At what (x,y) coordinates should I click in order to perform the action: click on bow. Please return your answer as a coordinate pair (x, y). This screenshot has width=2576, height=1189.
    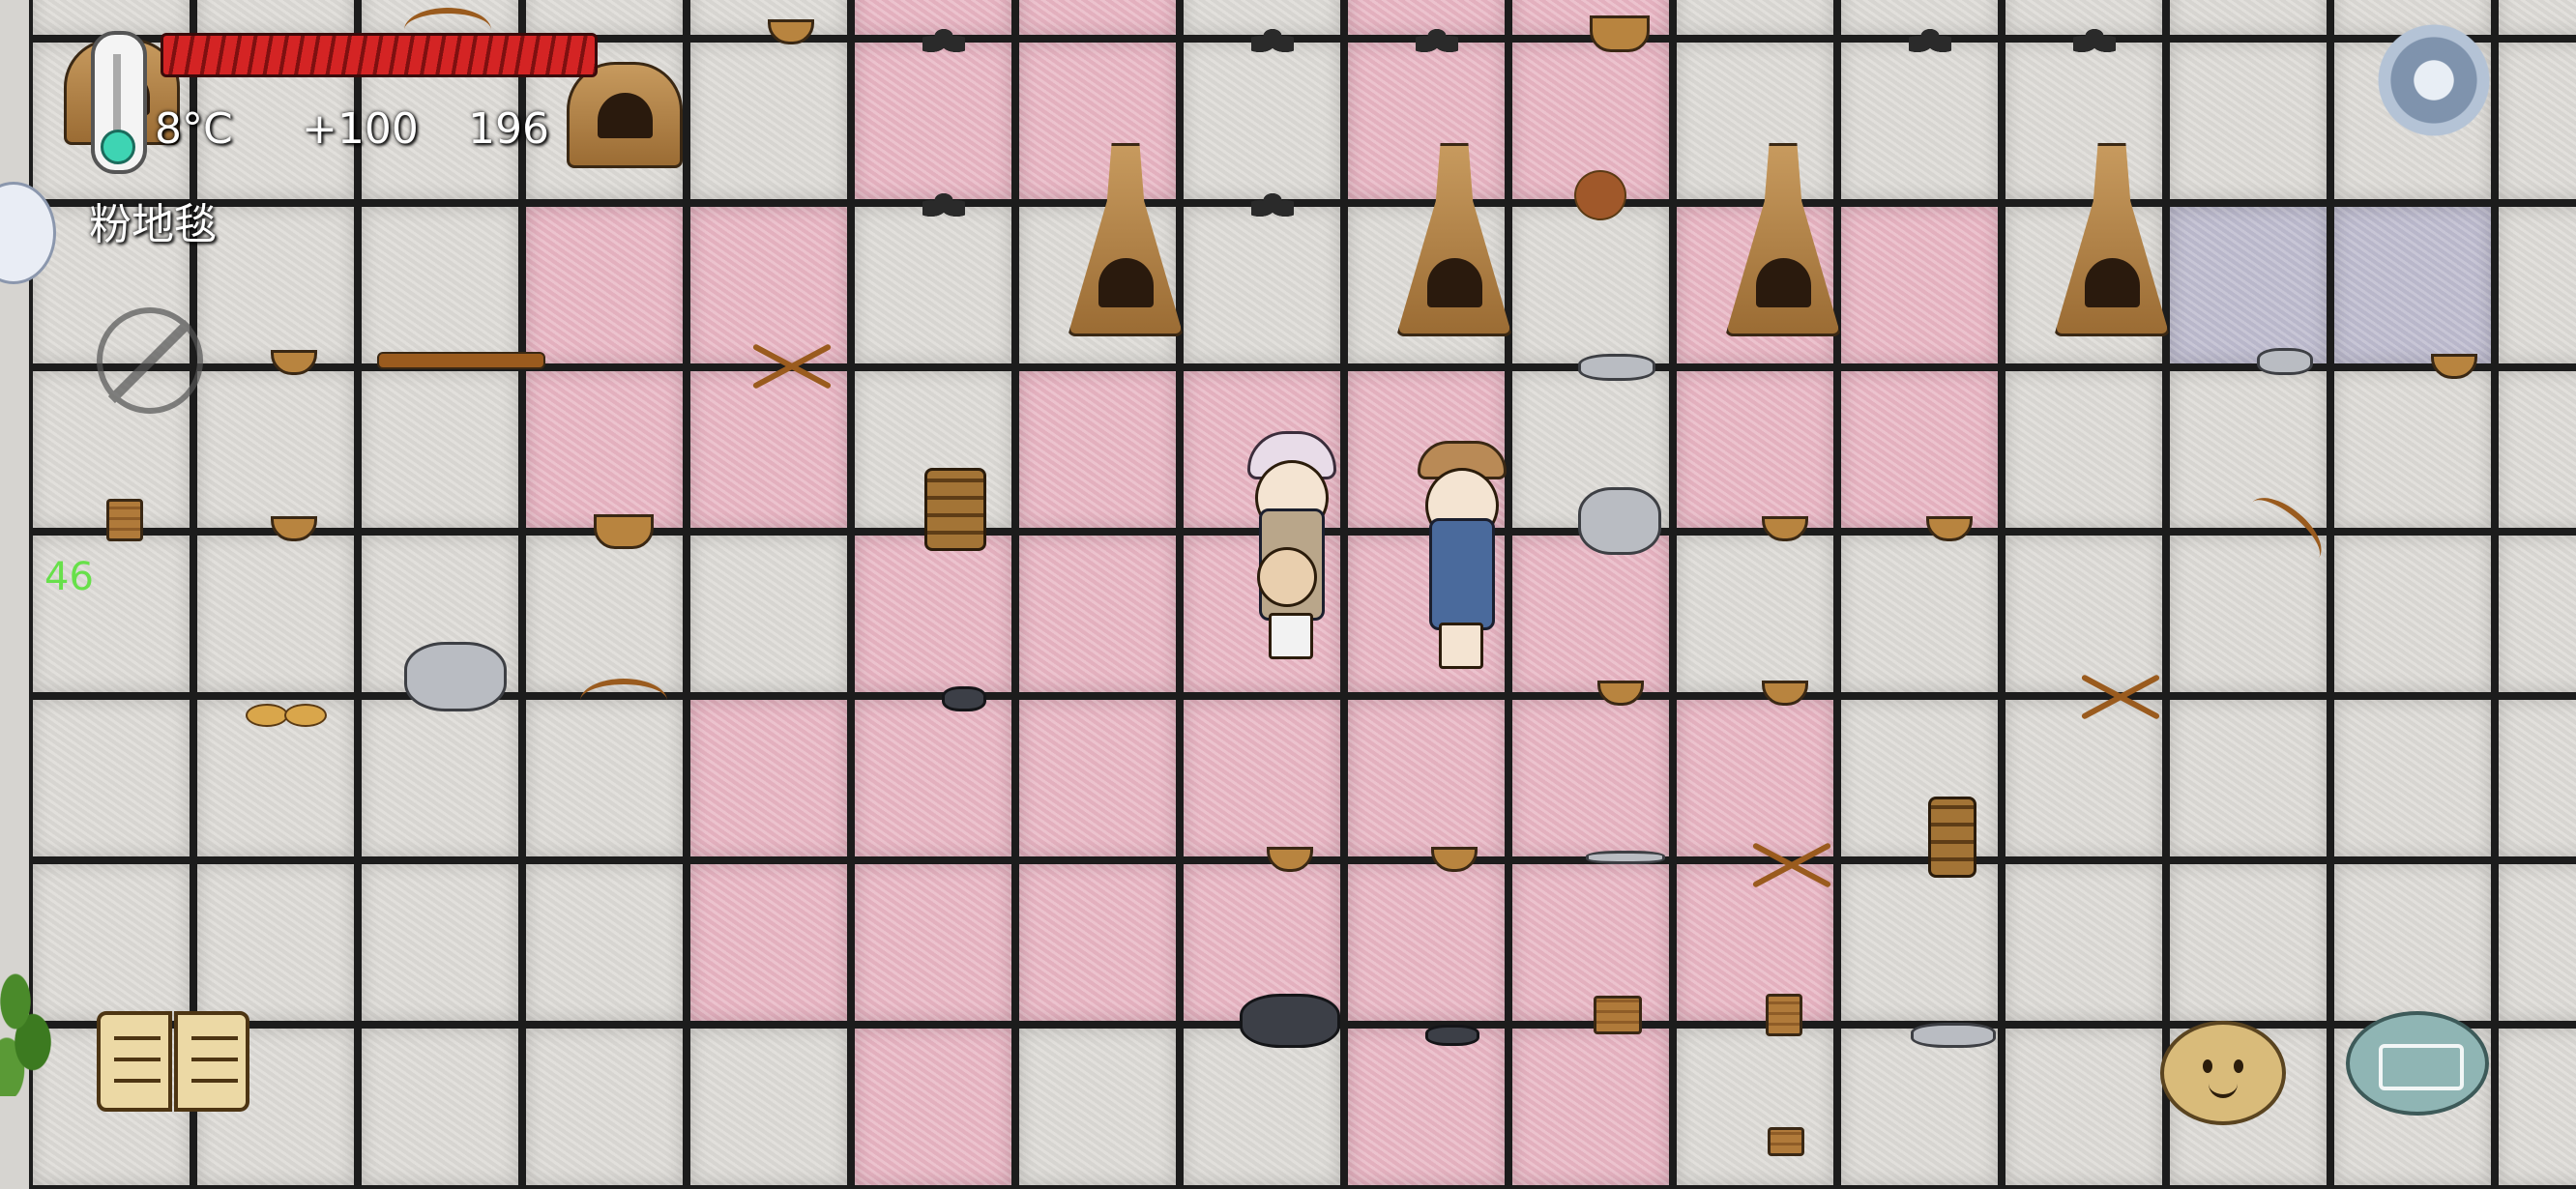
    Looking at the image, I should click on (623, 701).